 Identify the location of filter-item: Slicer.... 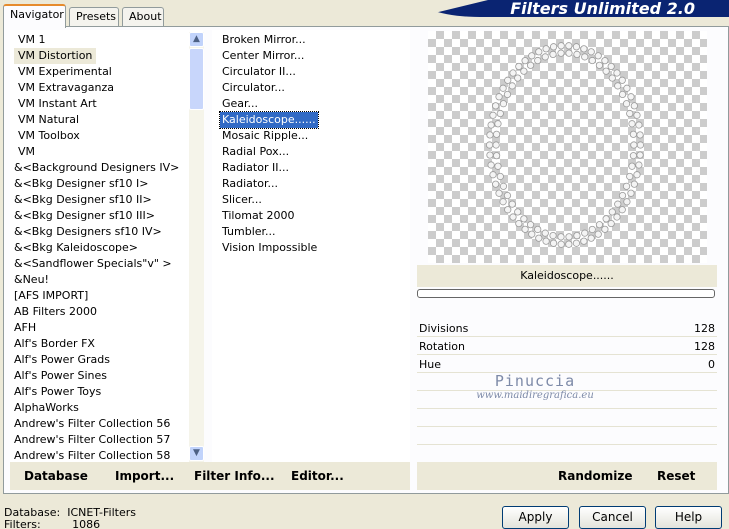
(242, 200).